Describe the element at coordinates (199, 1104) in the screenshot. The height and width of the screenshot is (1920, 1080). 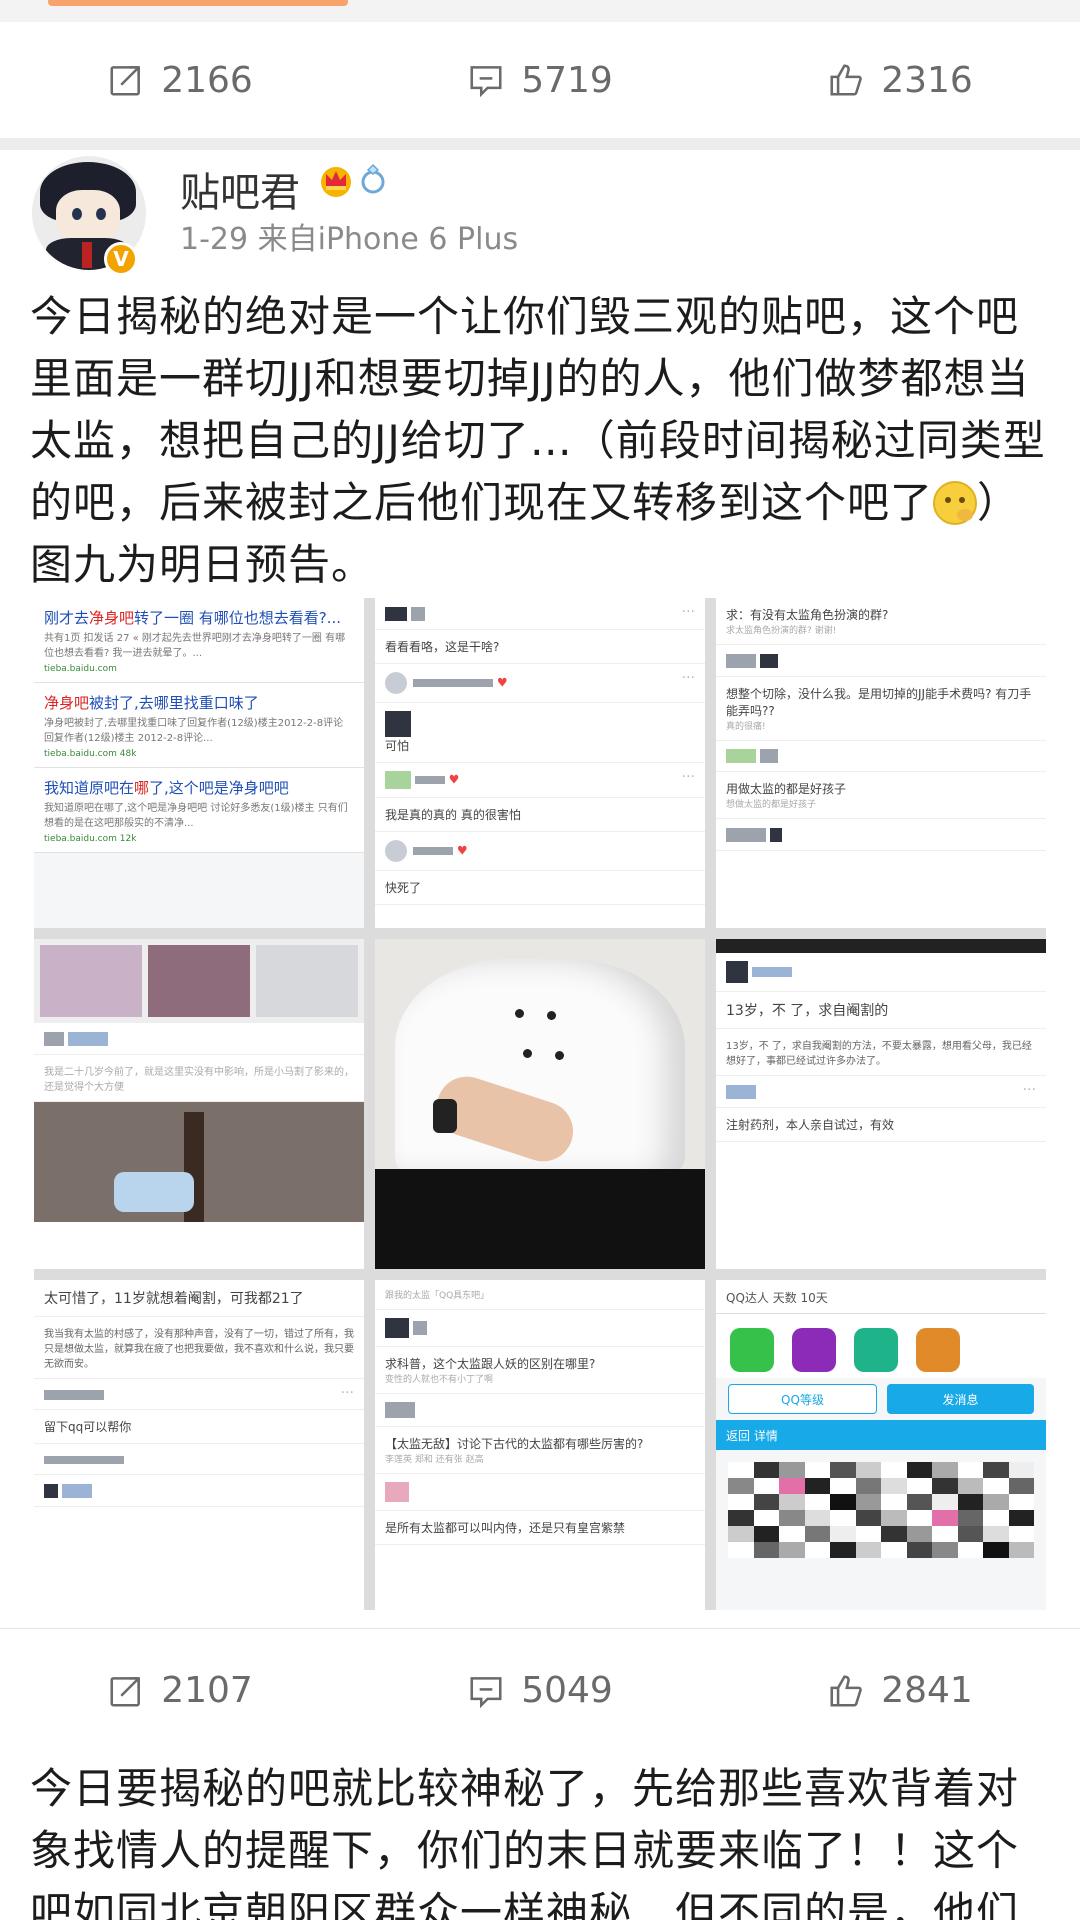
I see `grid-image-4: 我是二十几岁今前了，就是这里实没有中影响，所是小马割了影来的，还是觉得个大方便` at that location.